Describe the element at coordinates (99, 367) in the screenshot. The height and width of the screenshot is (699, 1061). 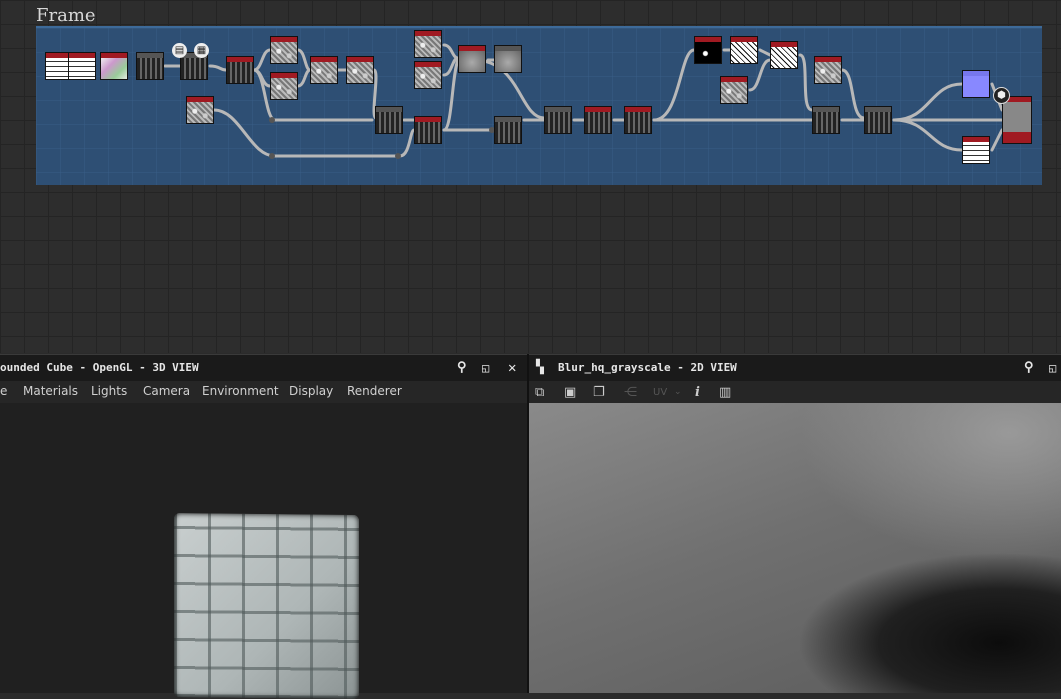
I see `3d-view-title: ounded Cube - OpenGL - 3D VIEW` at that location.